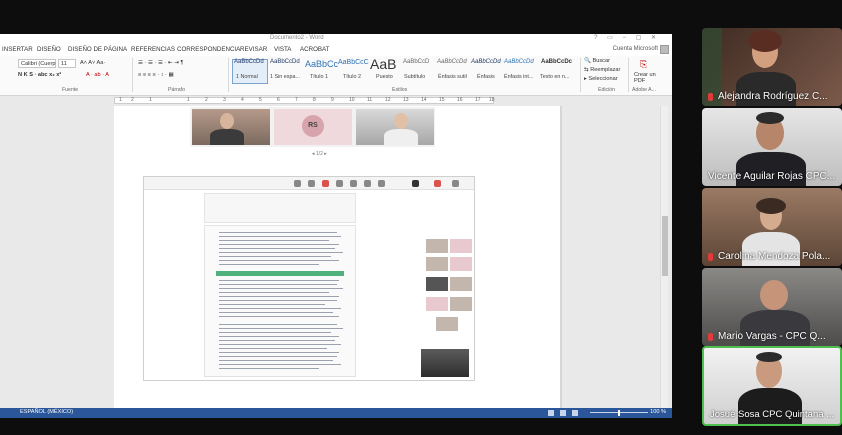 The image size is (842, 435). What do you see at coordinates (665, 246) in the screenshot?
I see `scrollbar-thumb` at bounding box center [665, 246].